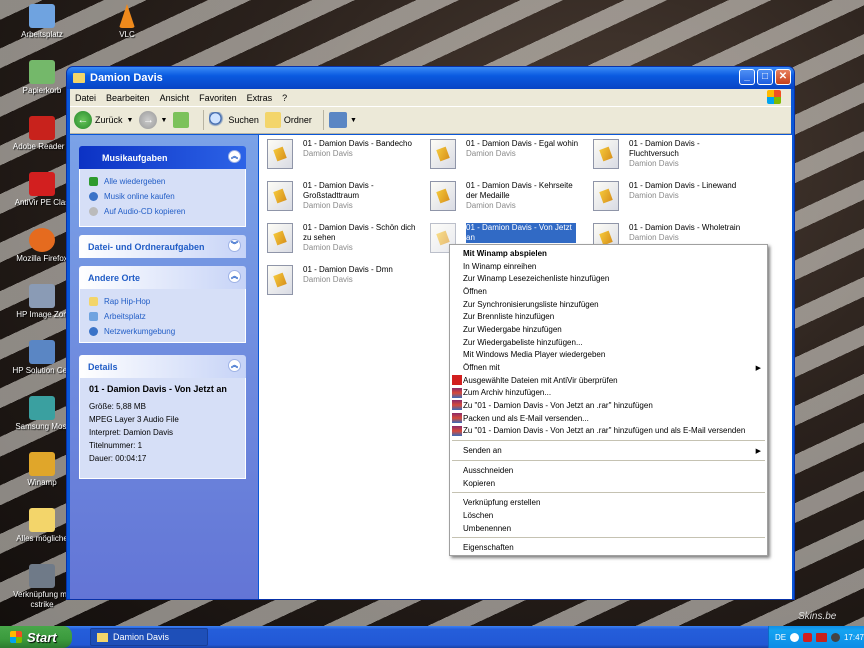 The width and height of the screenshot is (864, 648). Describe the element at coordinates (128, 98) in the screenshot. I see `menu-bearbeiten: Bearbeiten` at that location.